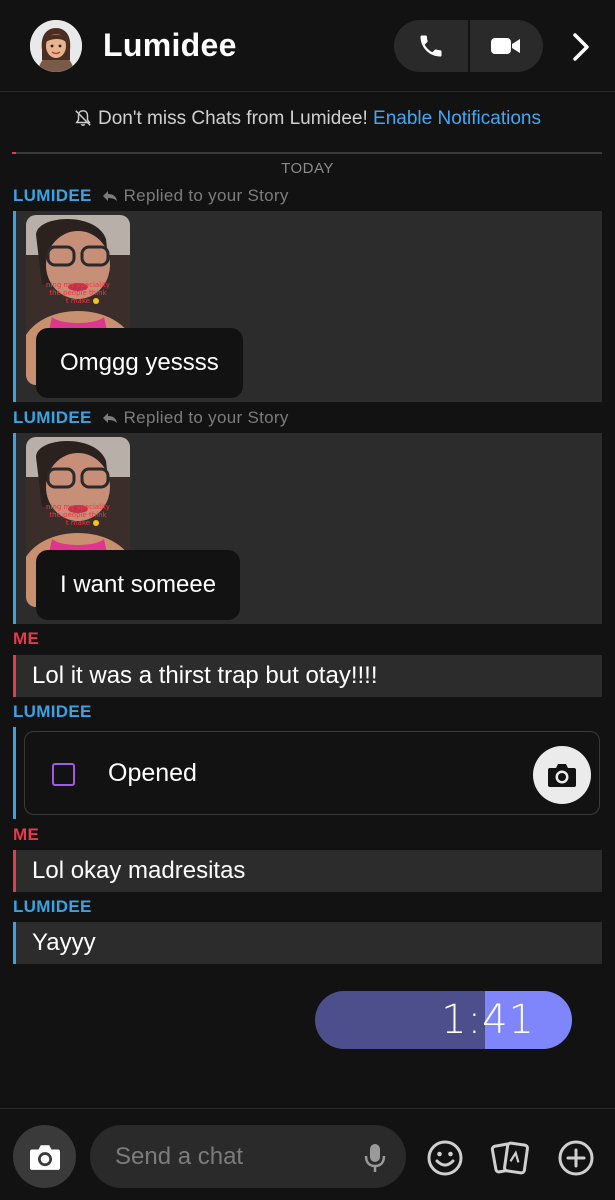  What do you see at coordinates (312, 773) in the screenshot?
I see `snap-card: Opened` at bounding box center [312, 773].